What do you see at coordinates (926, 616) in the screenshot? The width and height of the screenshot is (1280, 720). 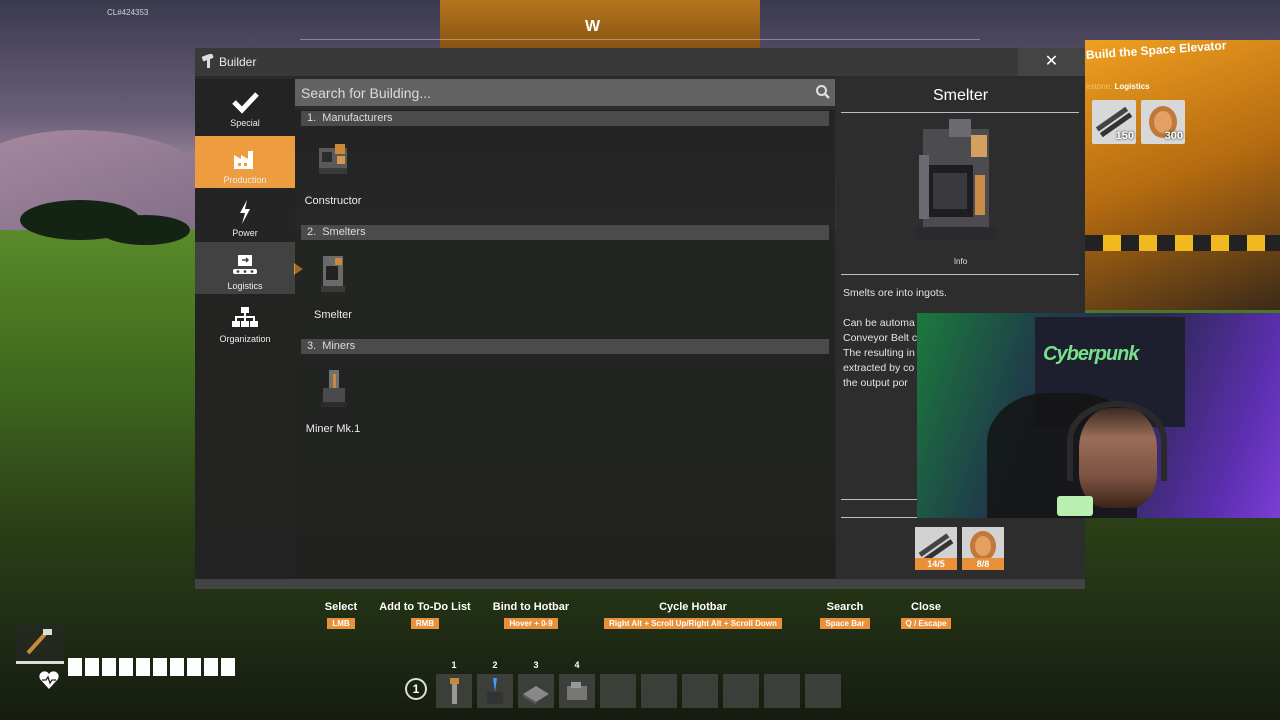 I see `hint-close: Close Q / Escape` at bounding box center [926, 616].